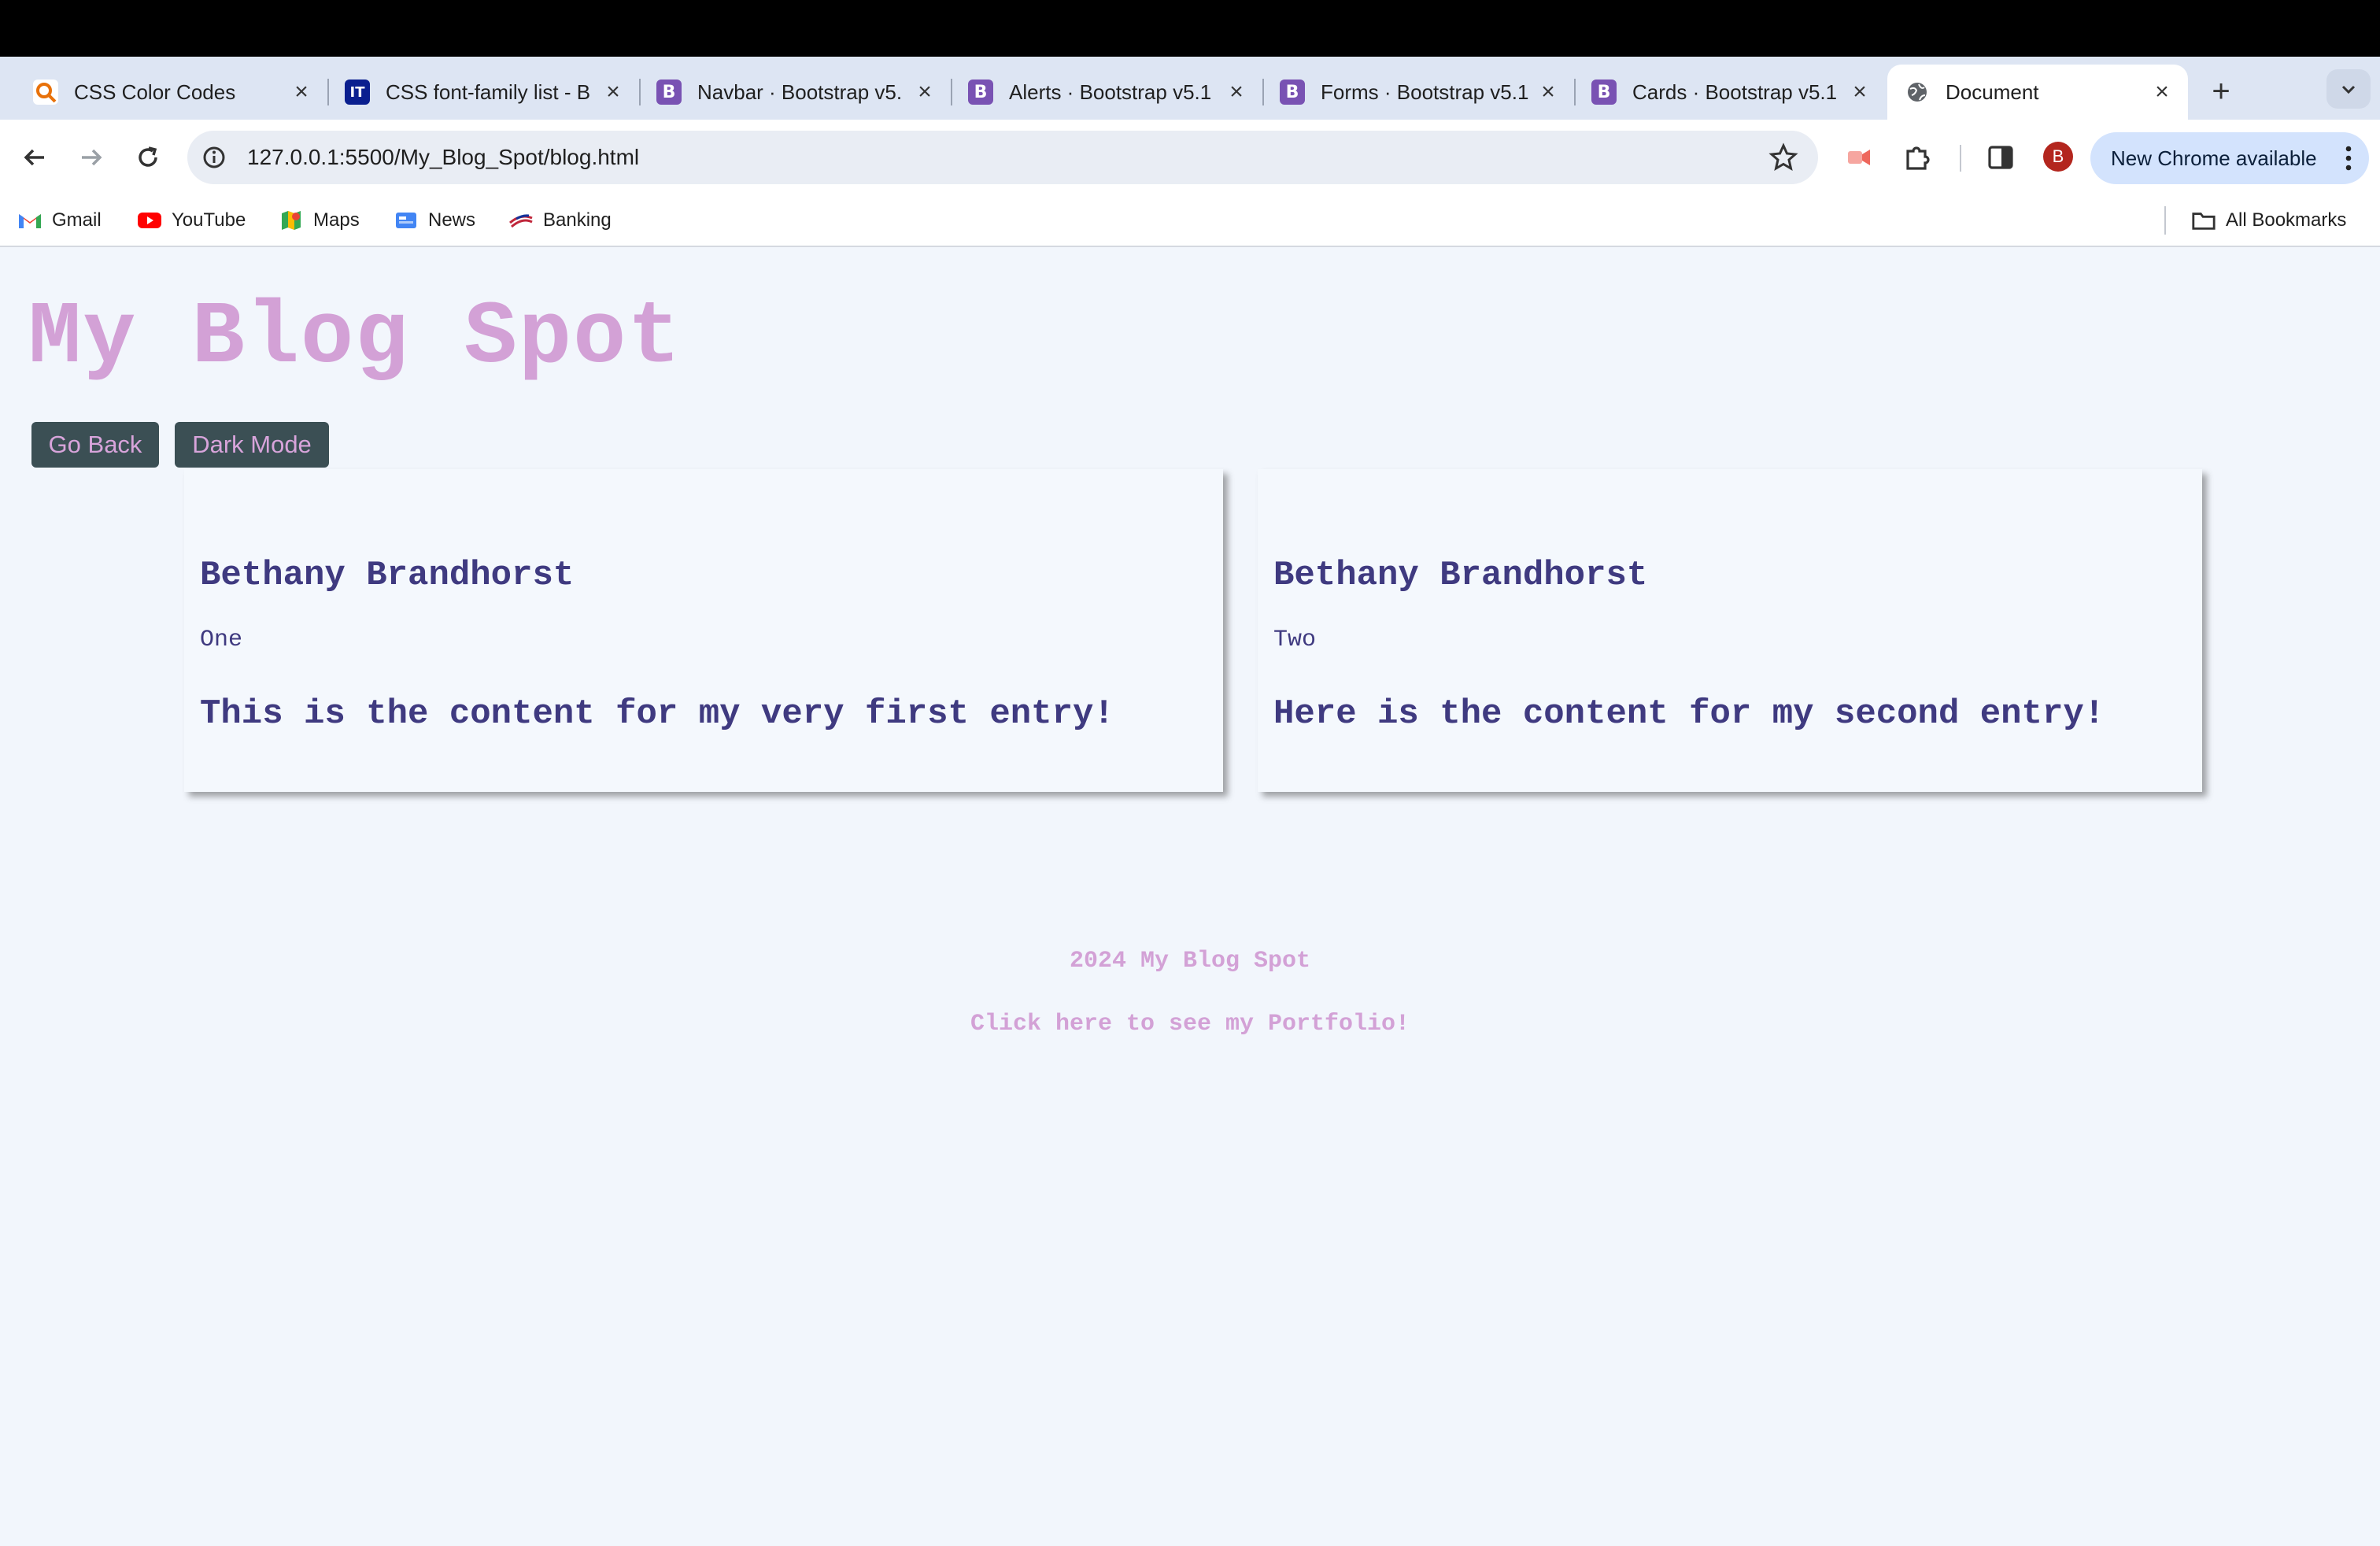  What do you see at coordinates (336, 220) in the screenshot?
I see `bookmark-label: Maps` at bounding box center [336, 220].